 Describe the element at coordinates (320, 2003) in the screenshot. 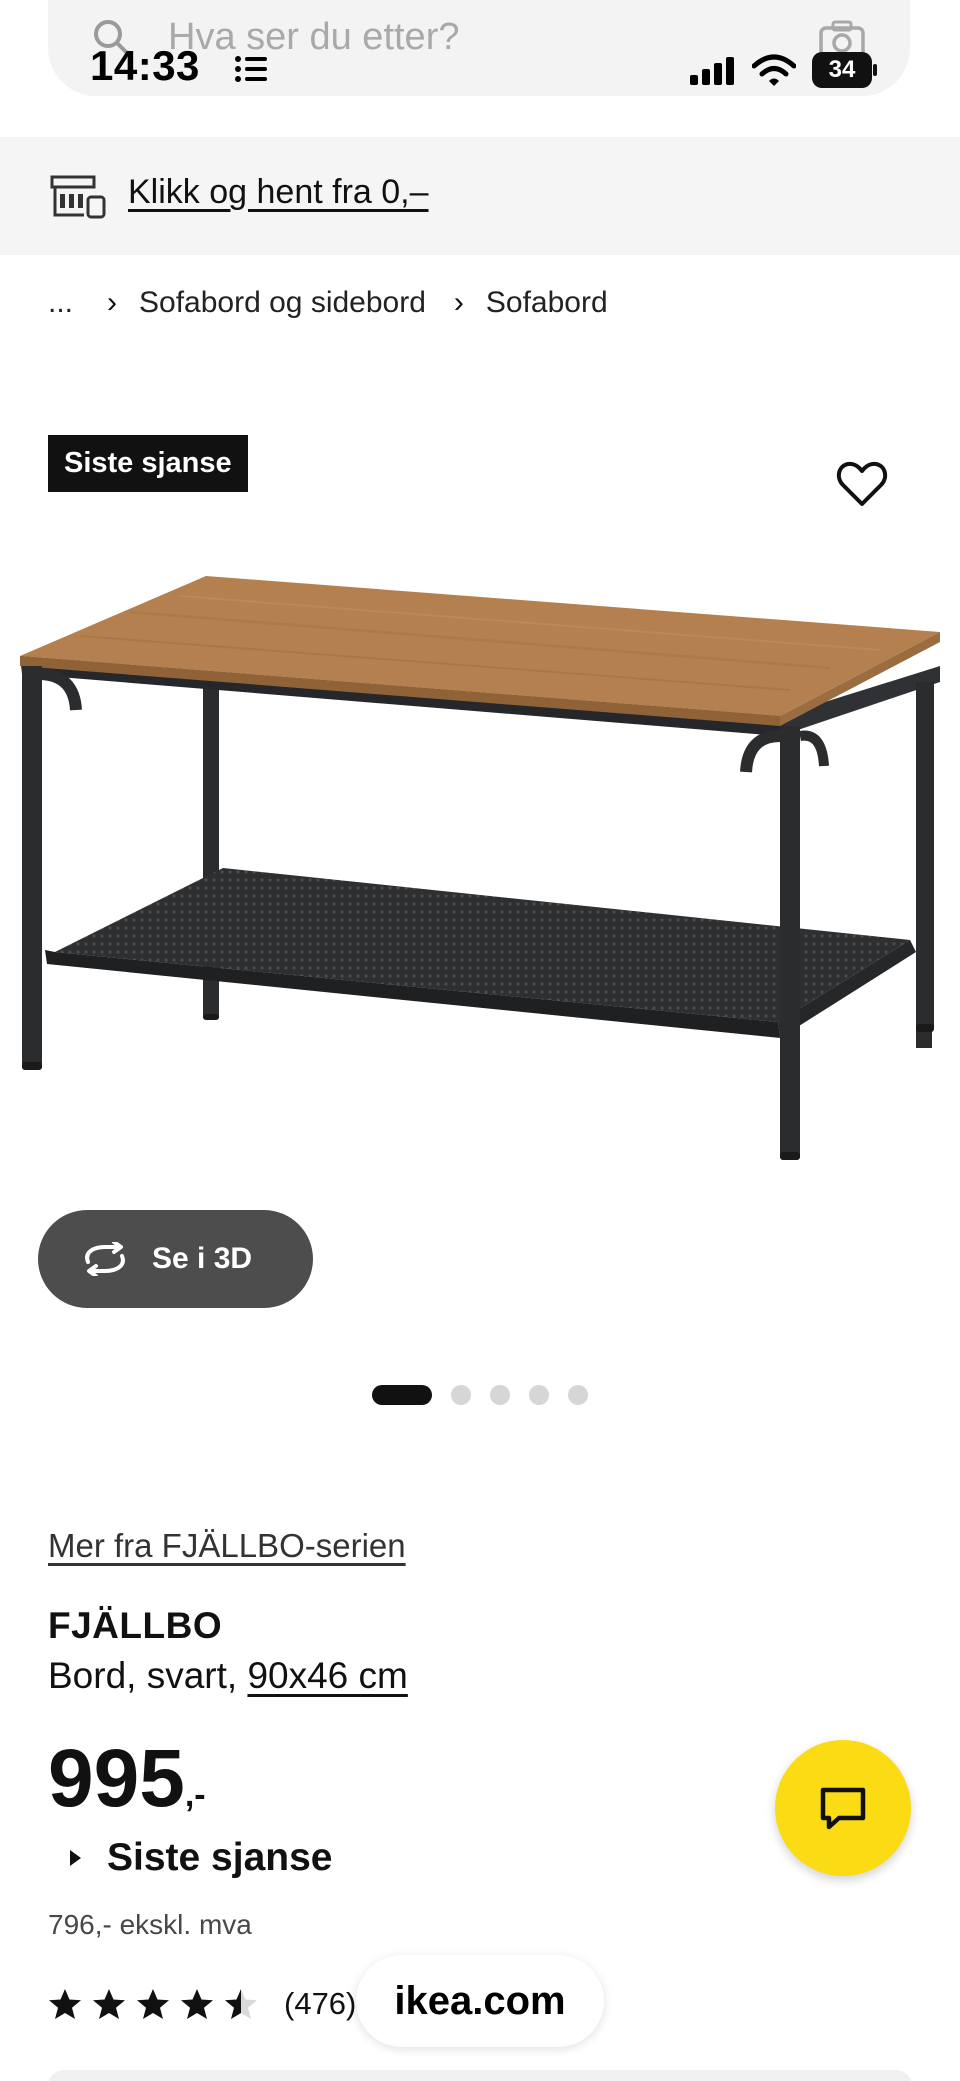

I see `review-count: (476)` at that location.